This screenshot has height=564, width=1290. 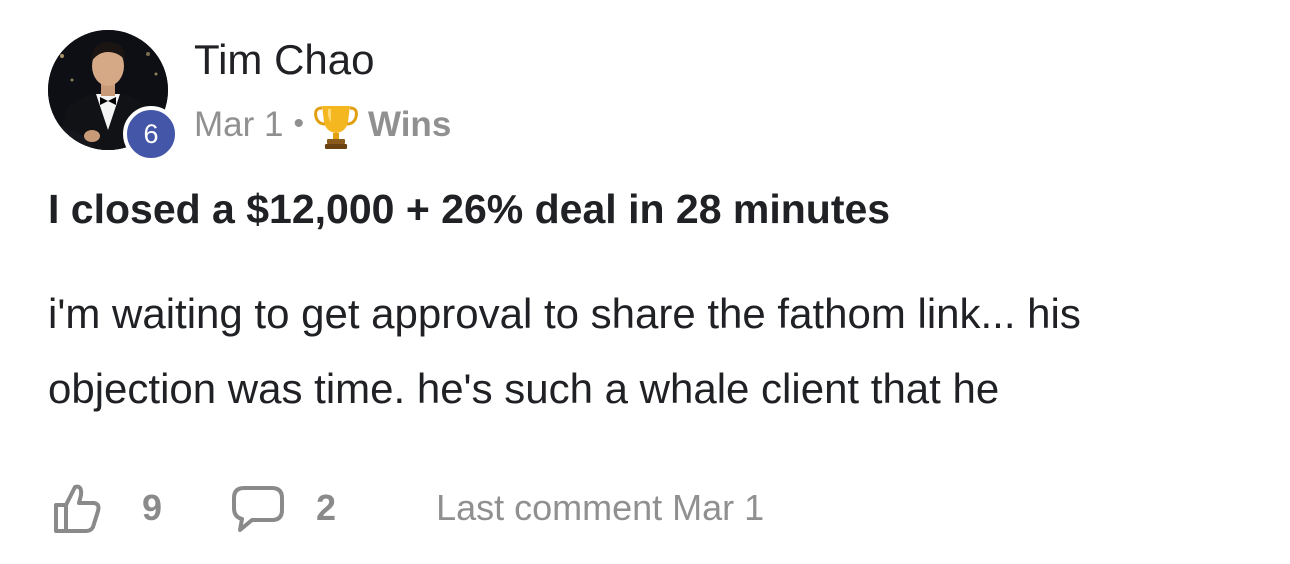 I want to click on thumbs-up-icon, so click(x=77, y=508).